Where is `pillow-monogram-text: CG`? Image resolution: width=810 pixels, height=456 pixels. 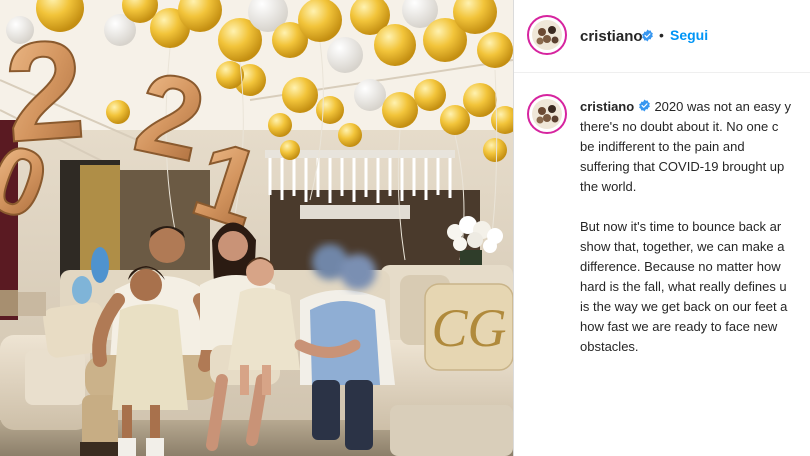
pillow-monogram-text: CG is located at coordinates (468, 328).